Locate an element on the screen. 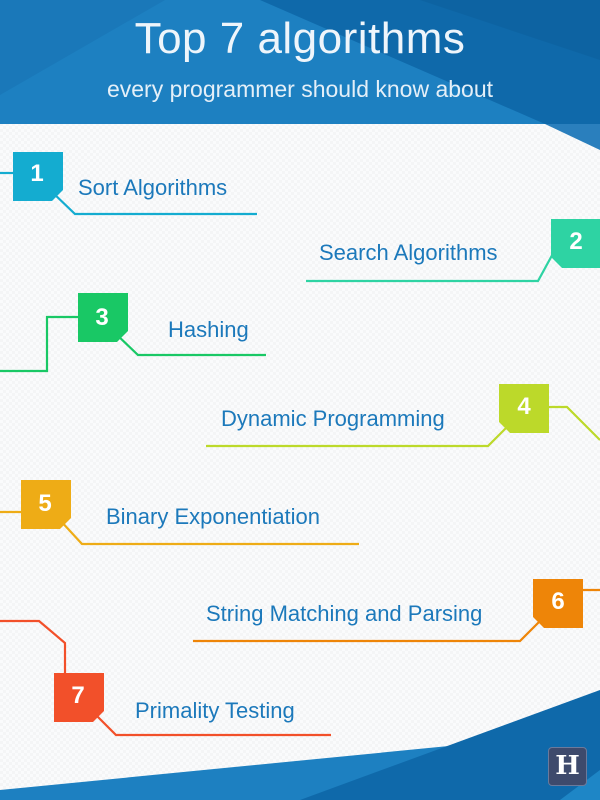  page-title: Top 7 algorithms is located at coordinates (300, 38).